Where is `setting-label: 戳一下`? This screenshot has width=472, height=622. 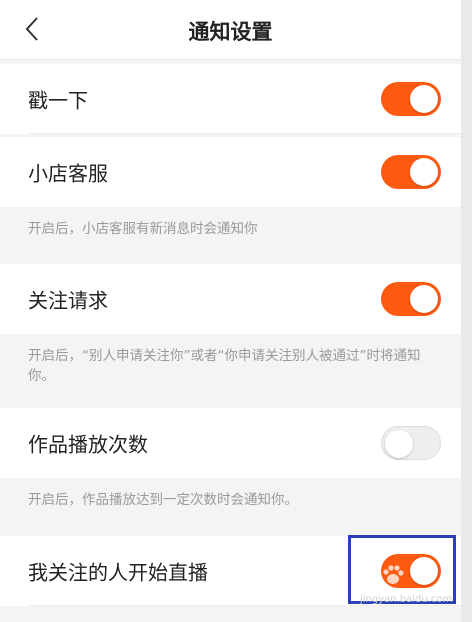 setting-label: 戳一下 is located at coordinates (58, 100).